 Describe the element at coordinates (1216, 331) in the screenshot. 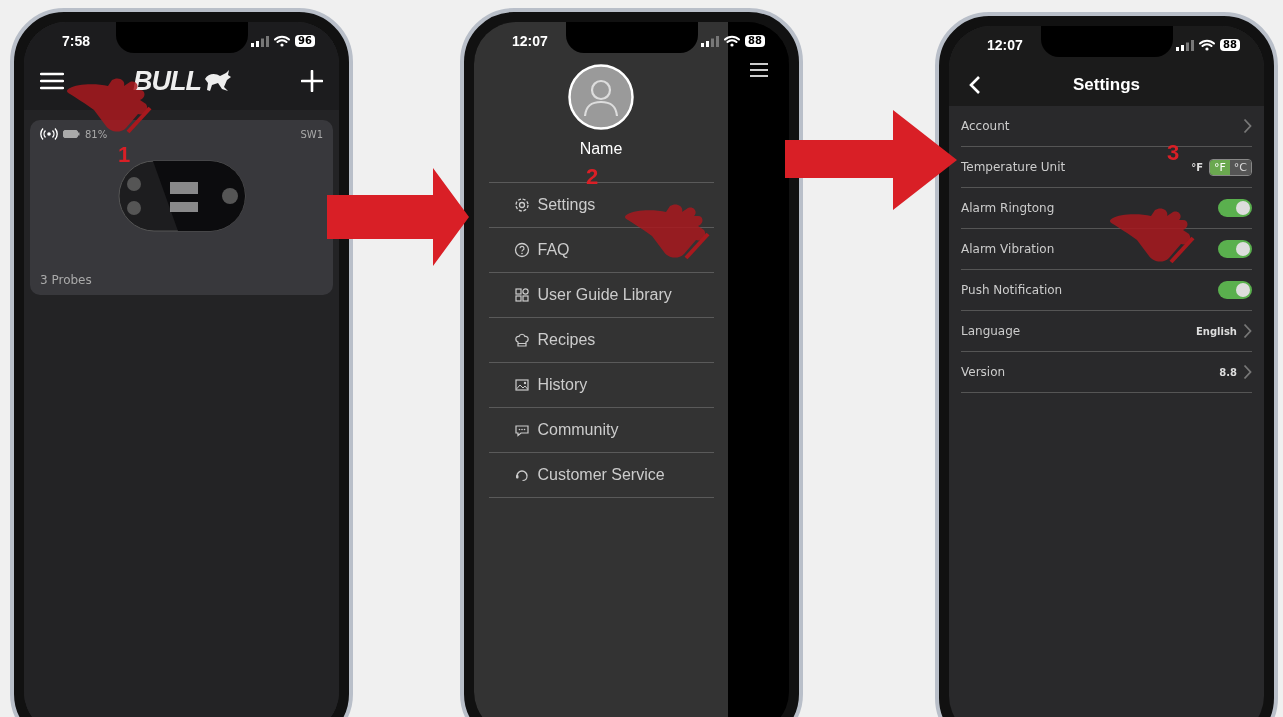

I see `setting-value: English` at that location.